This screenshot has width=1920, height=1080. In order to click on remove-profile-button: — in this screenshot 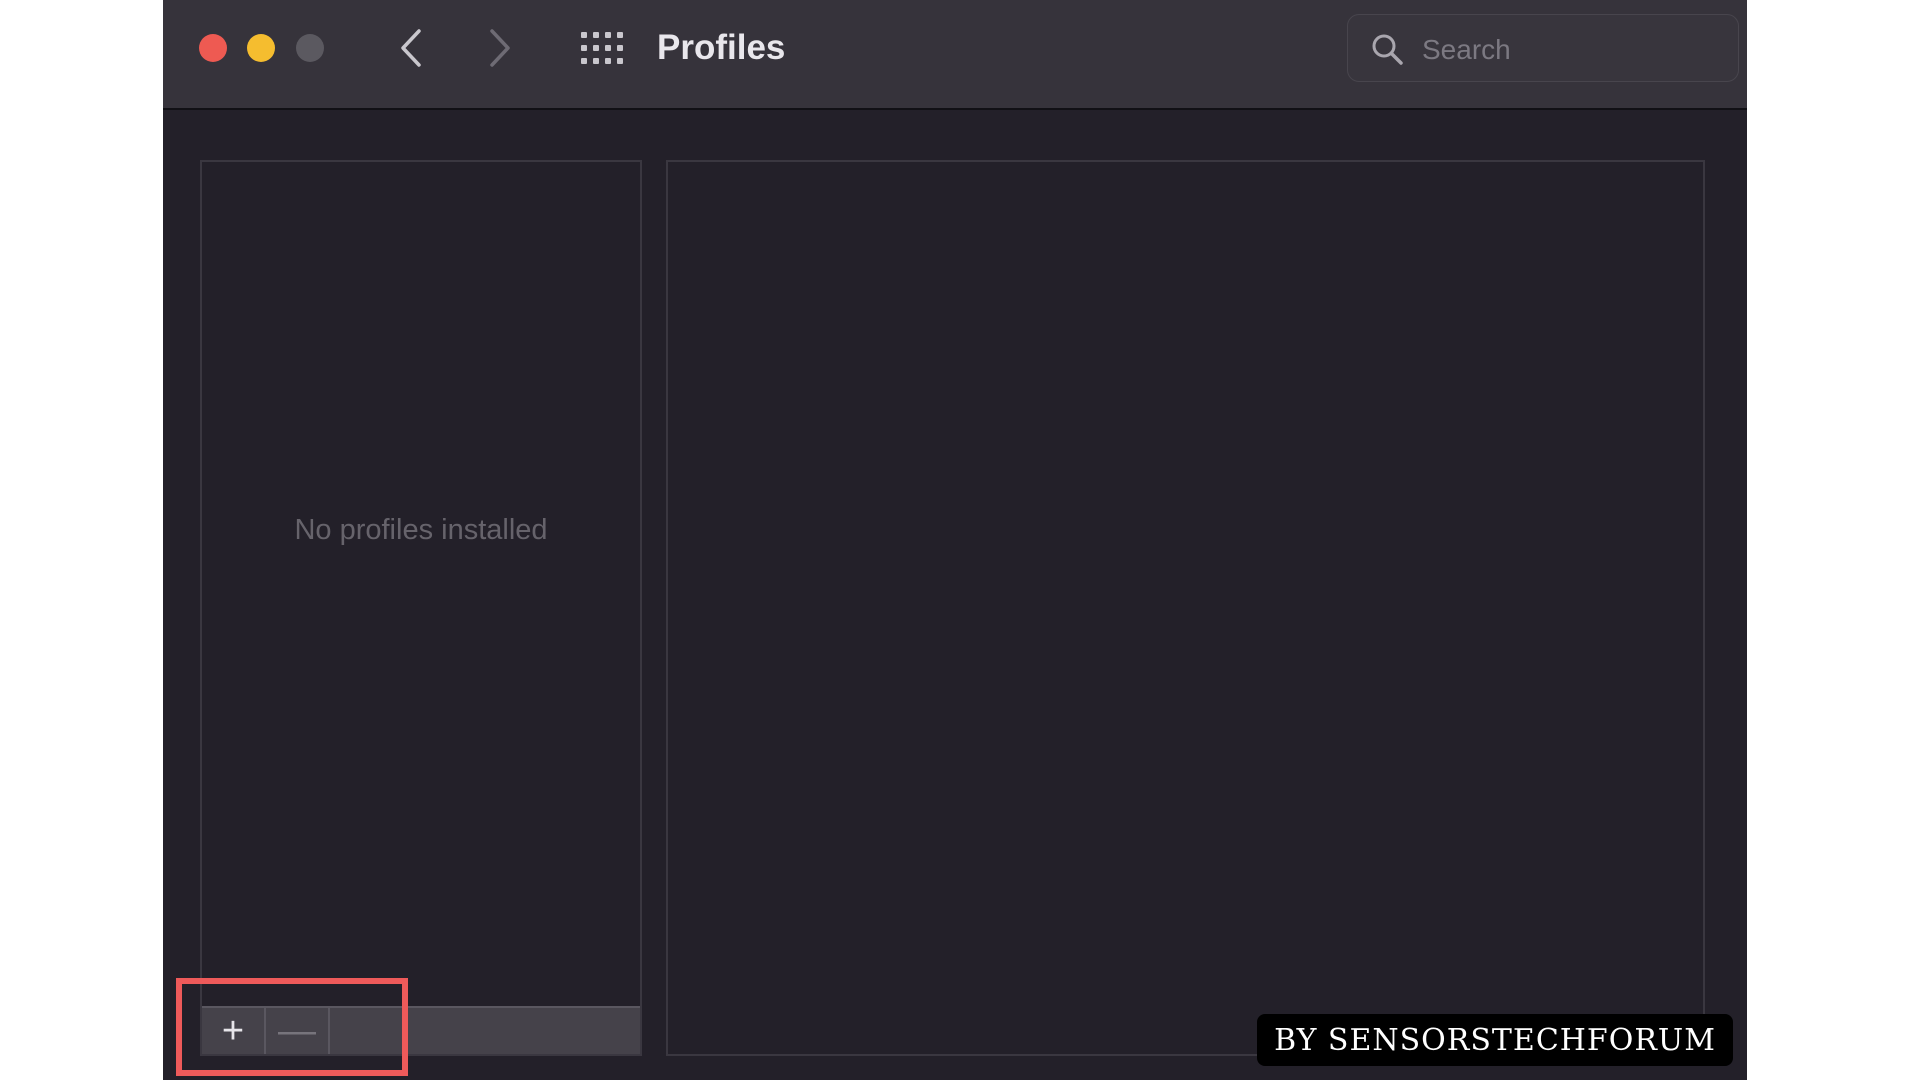, I will do `click(298, 1031)`.